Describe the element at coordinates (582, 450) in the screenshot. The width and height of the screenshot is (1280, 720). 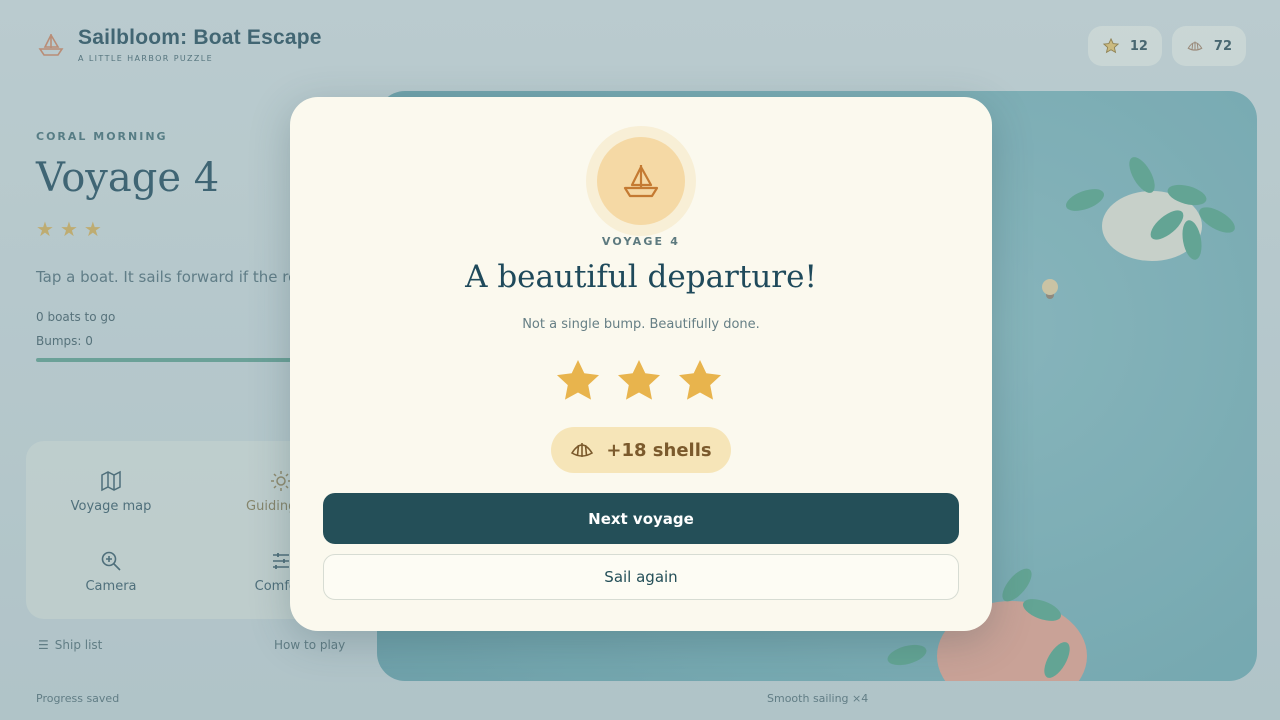
I see `shell-icon` at that location.